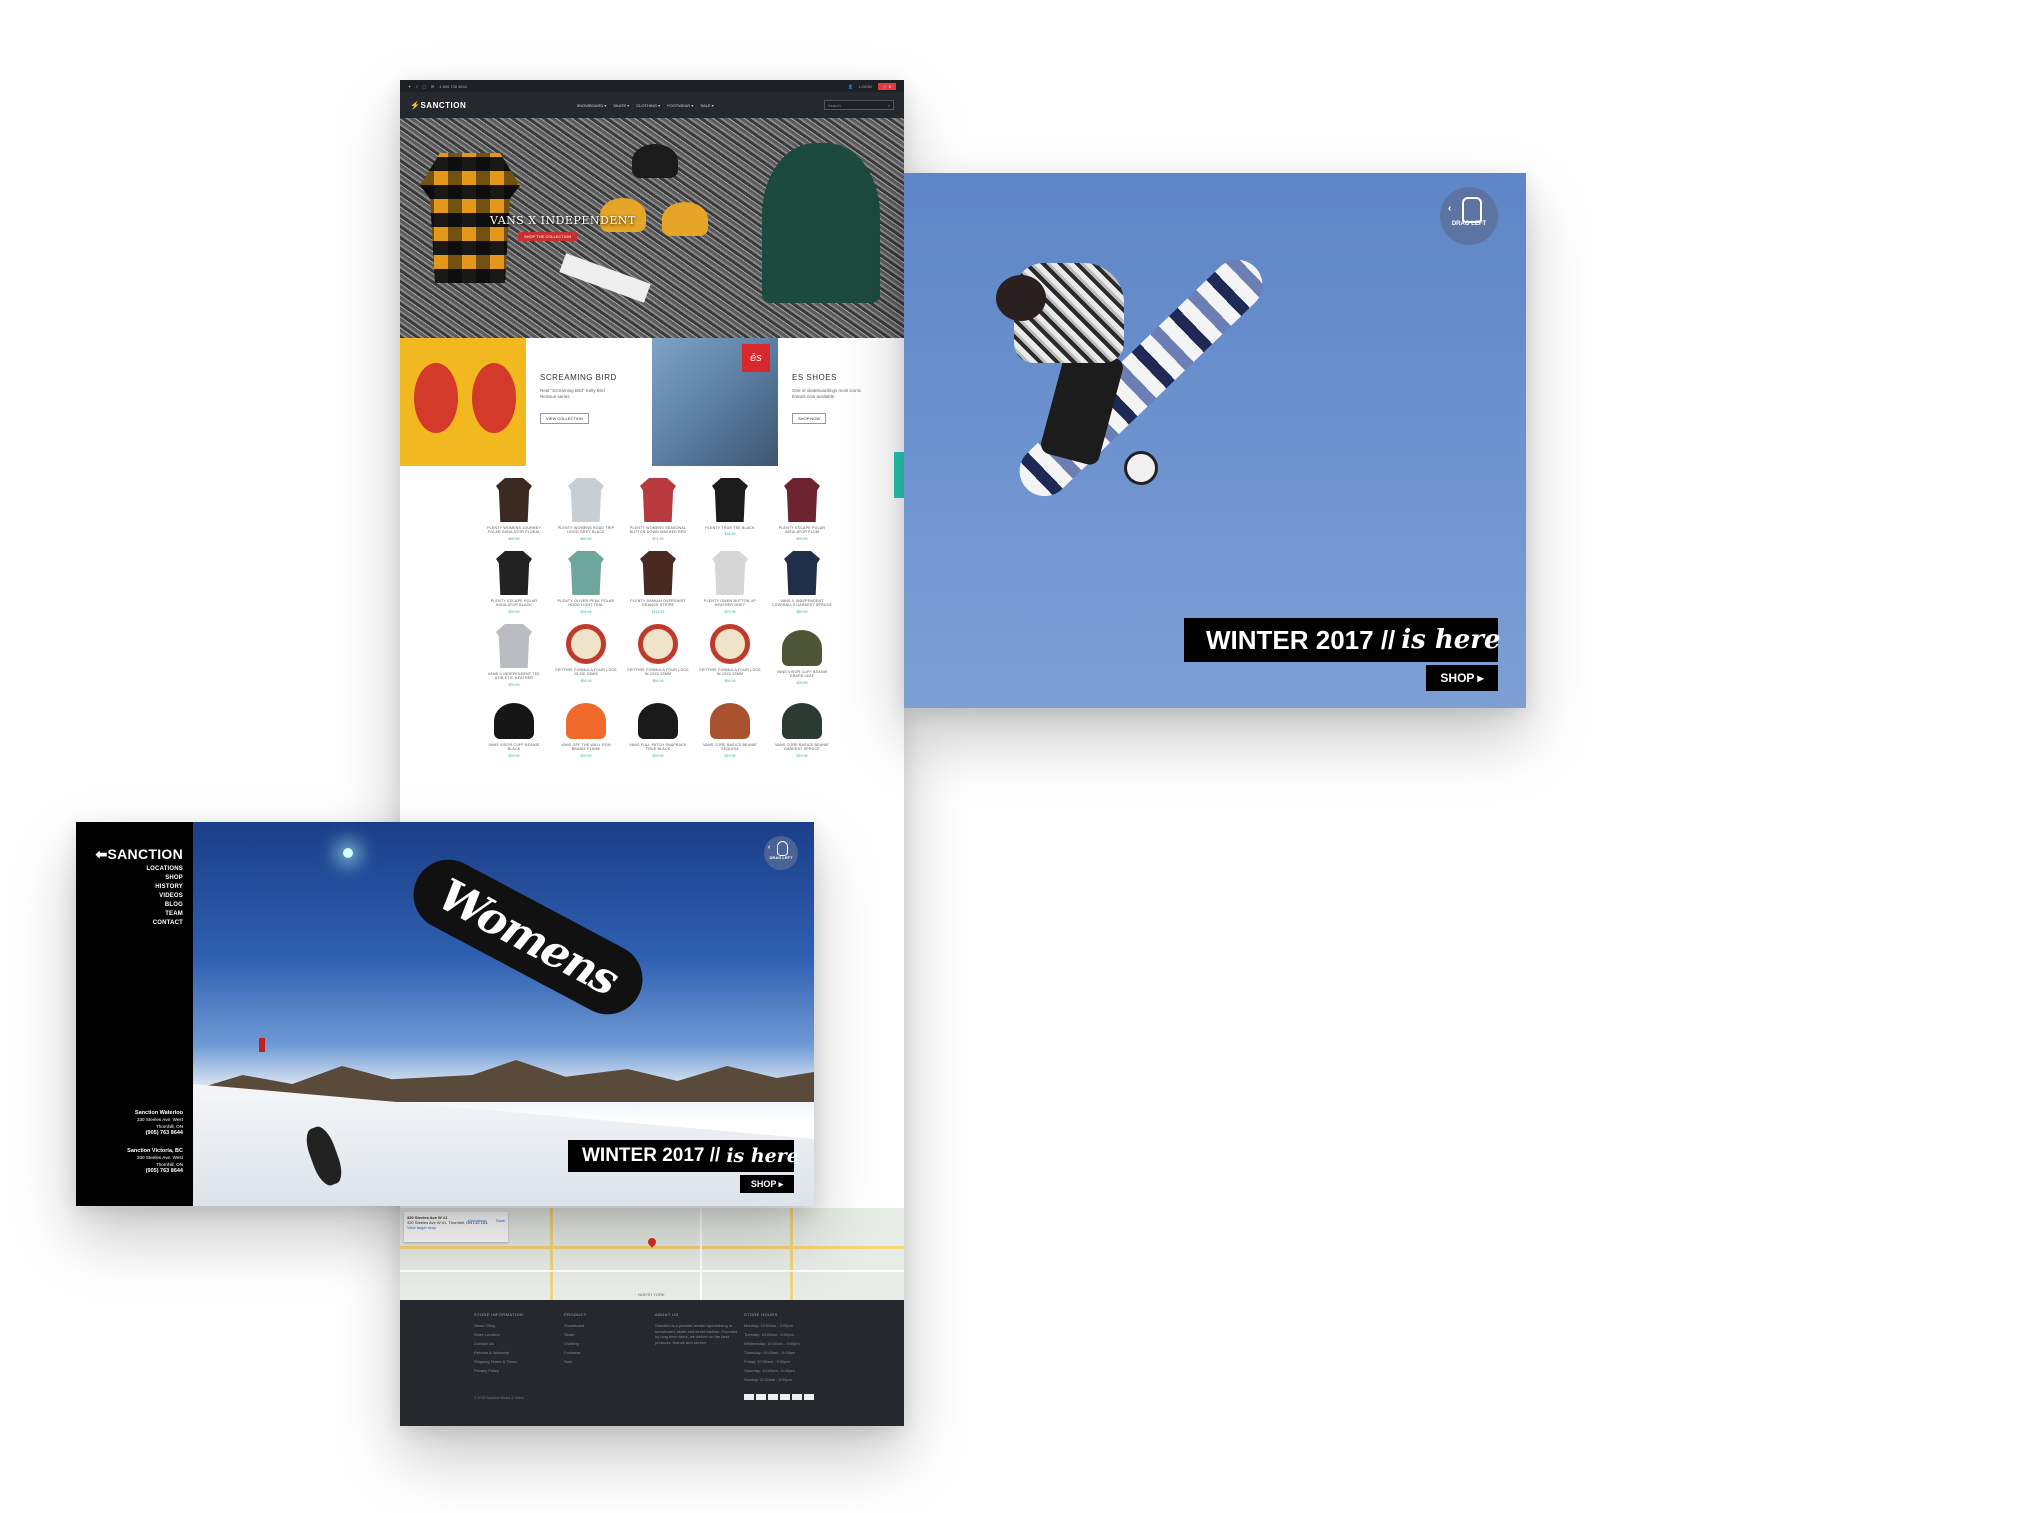 This screenshot has width=2040, height=1513. What do you see at coordinates (789, 1379) in the screenshot?
I see `footer-link: Sunday: 11:00am - 5:00pm` at bounding box center [789, 1379].